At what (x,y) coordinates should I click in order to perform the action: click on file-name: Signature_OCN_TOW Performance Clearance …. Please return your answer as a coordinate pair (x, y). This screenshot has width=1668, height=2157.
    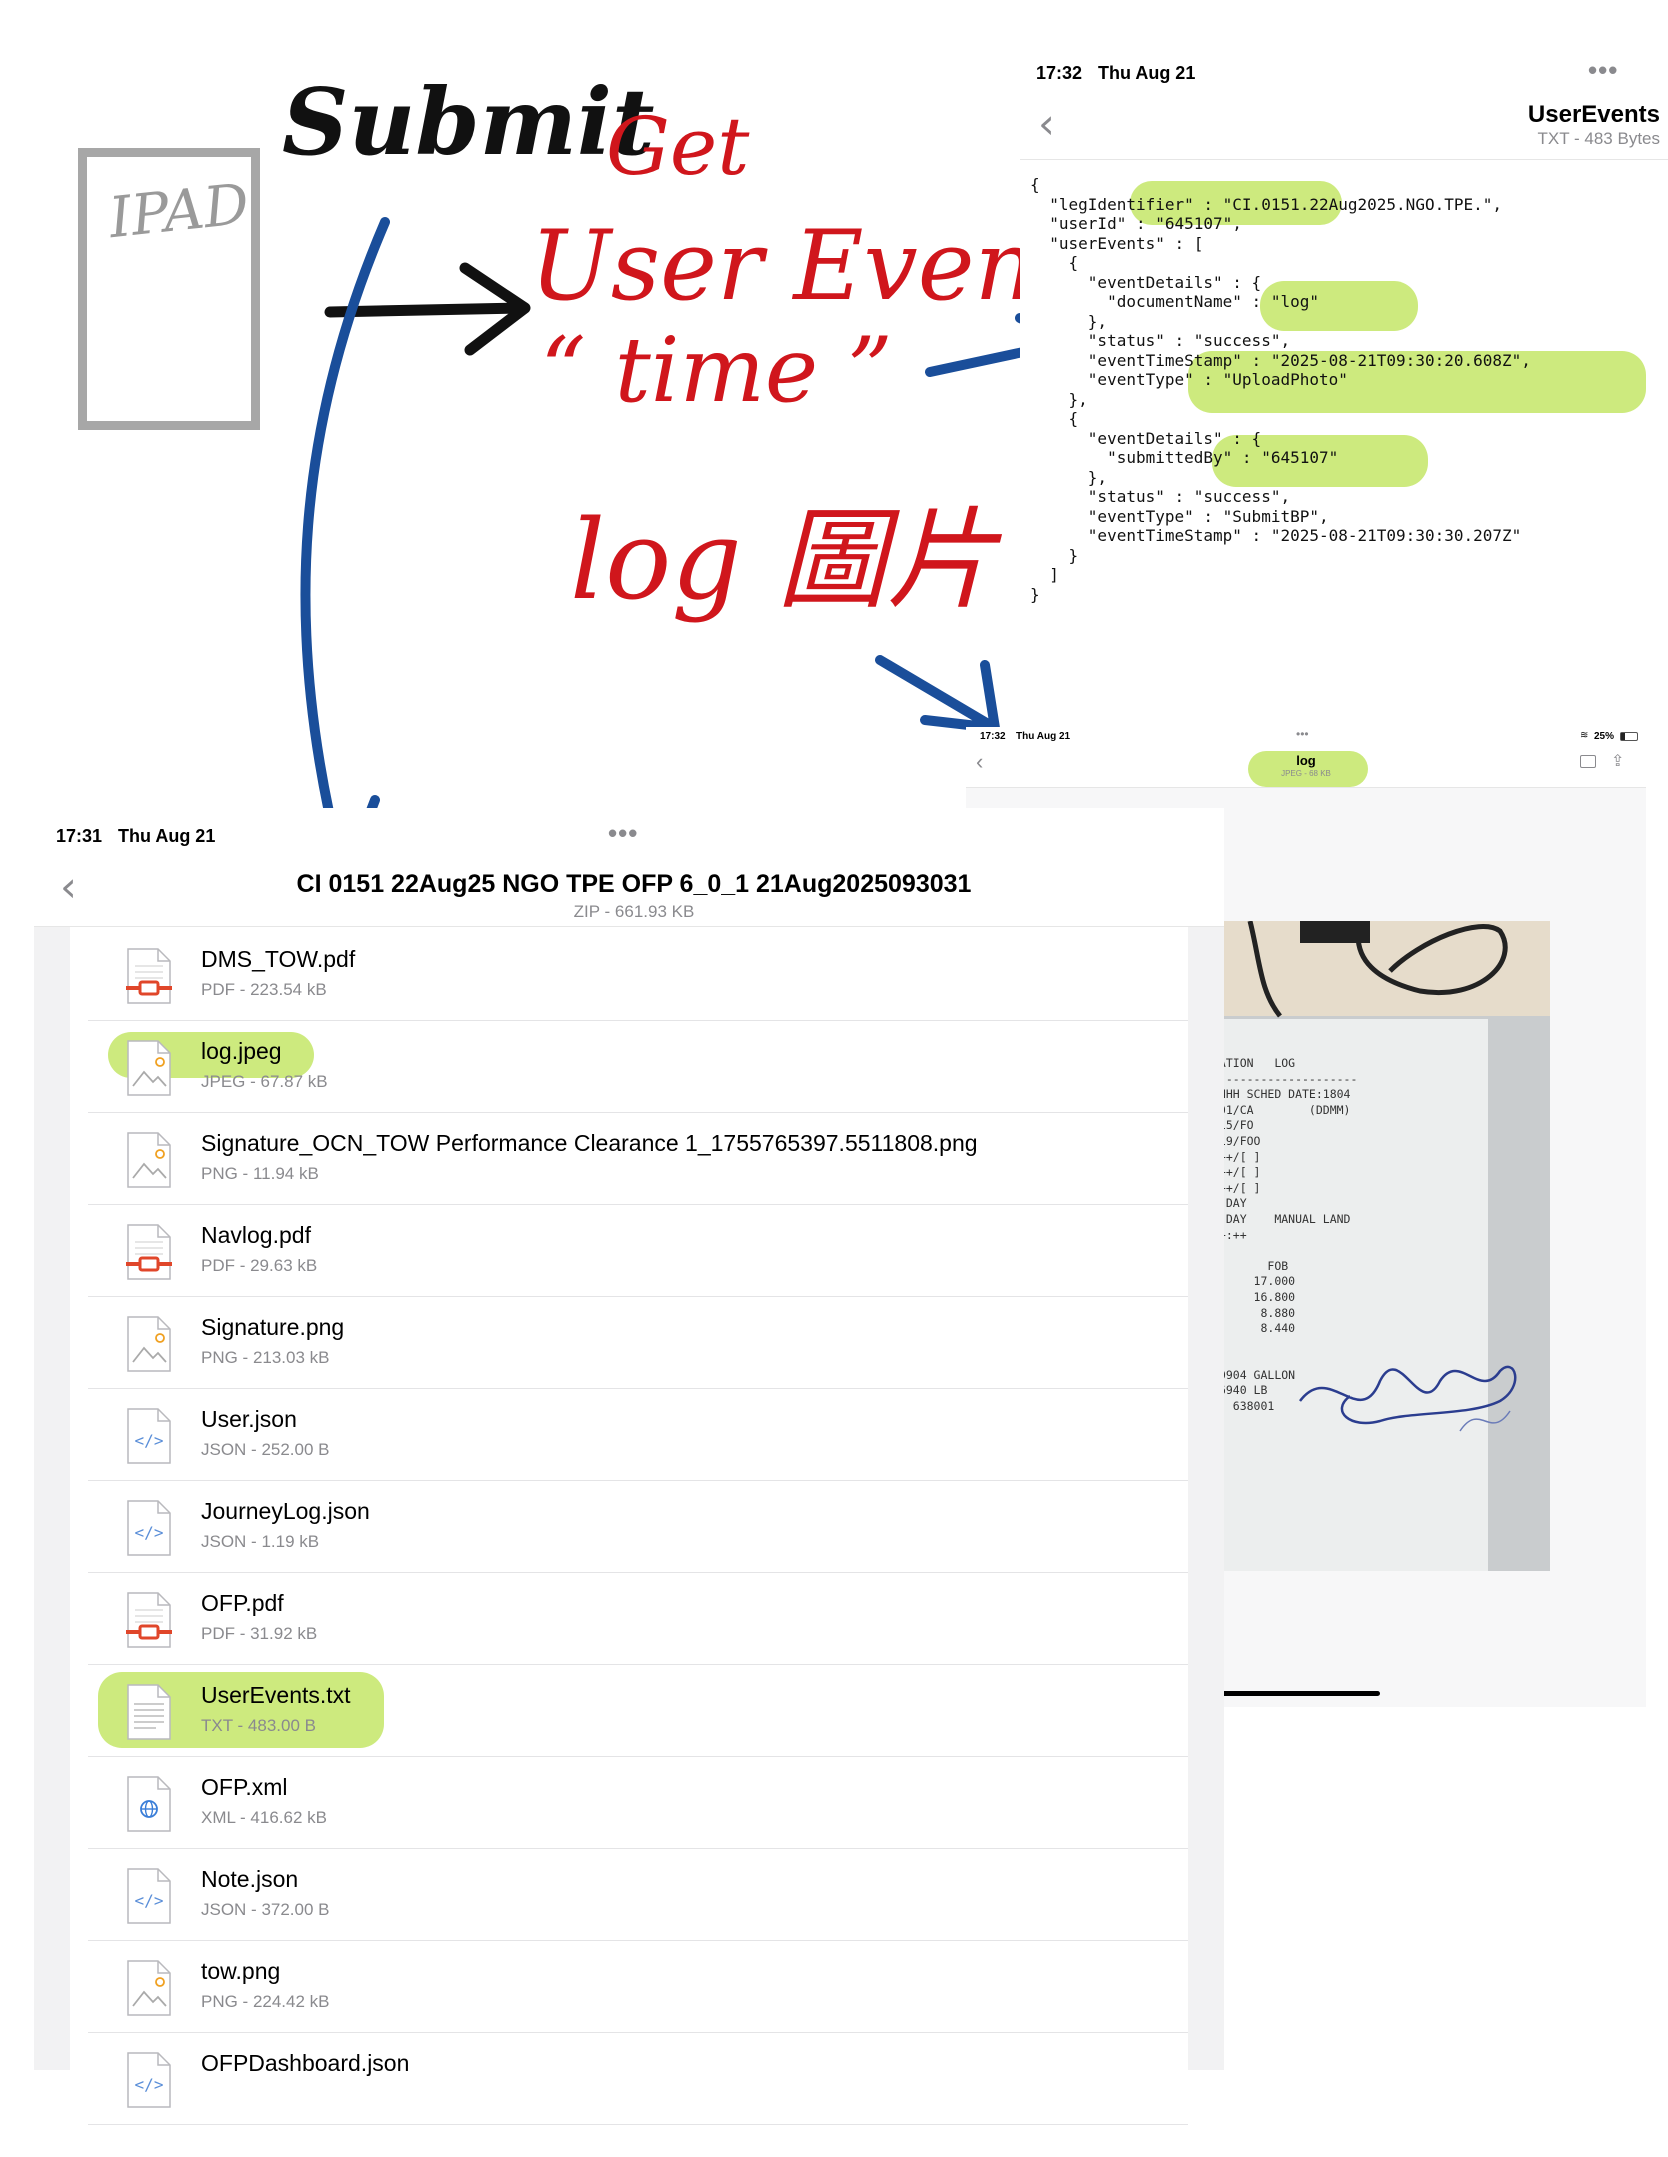
    Looking at the image, I should click on (589, 1143).